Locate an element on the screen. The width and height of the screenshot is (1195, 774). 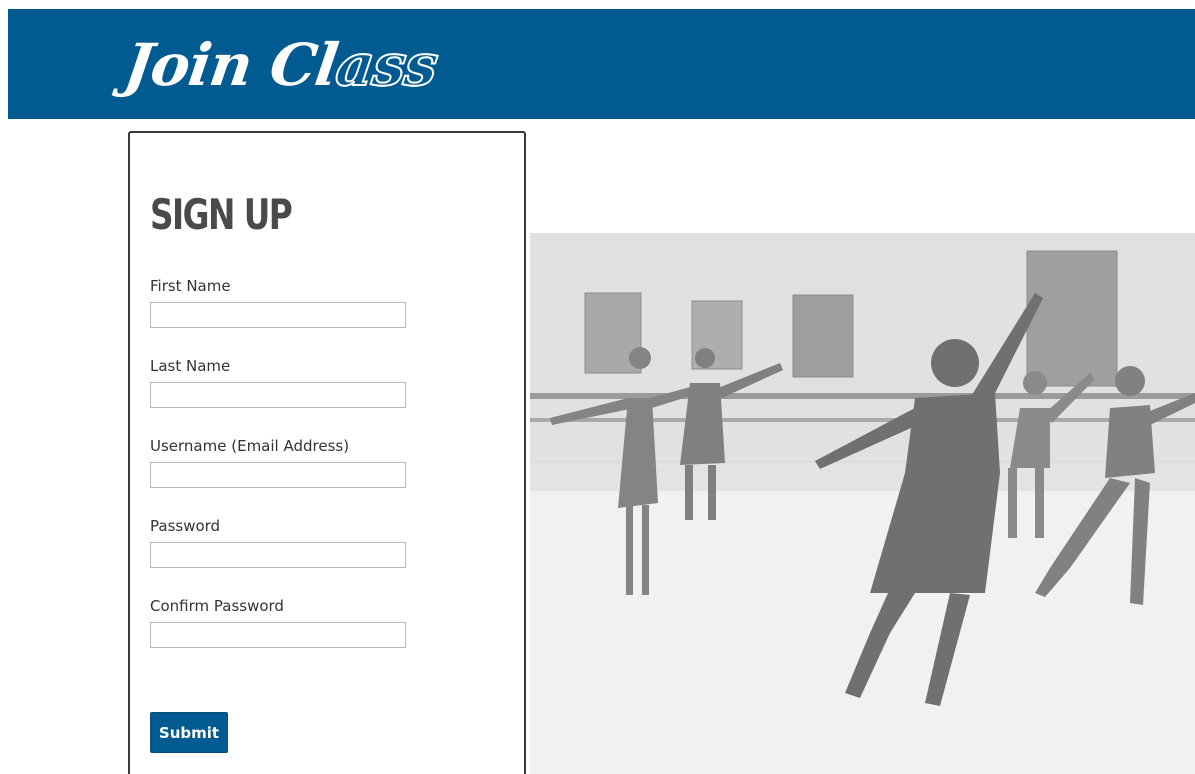
last-name-label: Last Name is located at coordinates (190, 366).